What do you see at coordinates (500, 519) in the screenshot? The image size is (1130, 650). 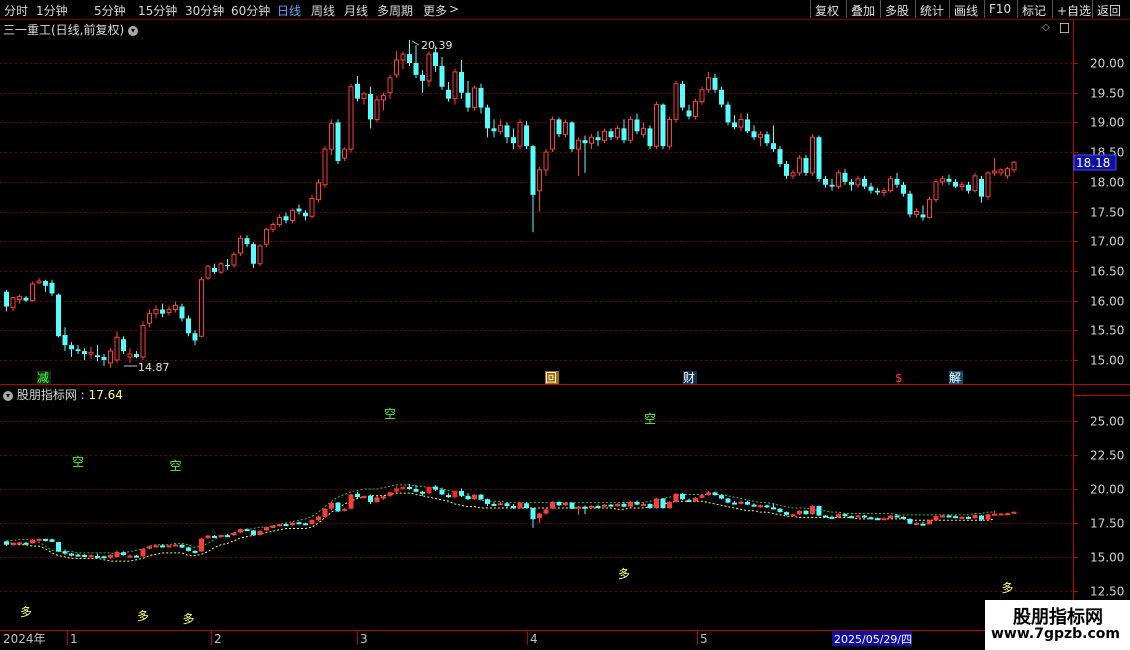 I see `indicator-upper-line` at bounding box center [500, 519].